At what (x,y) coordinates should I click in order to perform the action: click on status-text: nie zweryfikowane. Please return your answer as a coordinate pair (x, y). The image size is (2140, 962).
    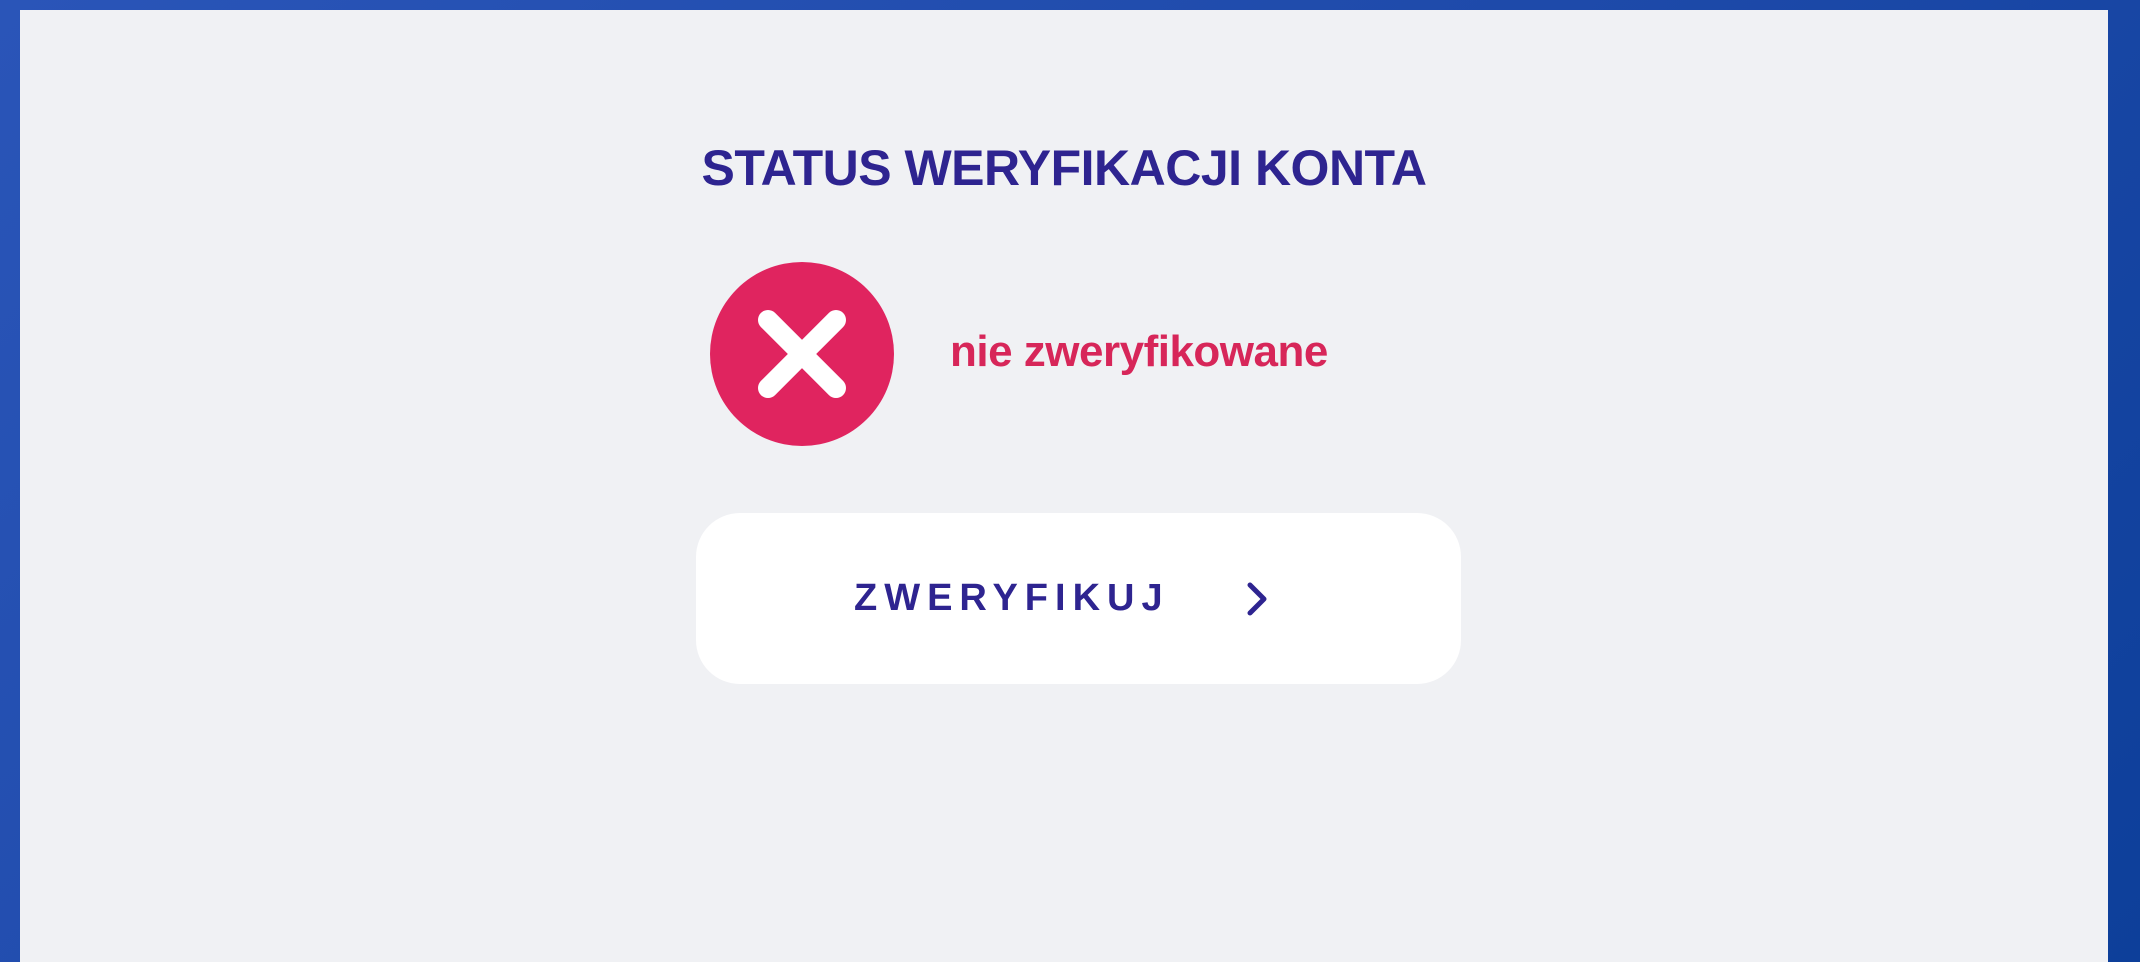
    Looking at the image, I should click on (1139, 351).